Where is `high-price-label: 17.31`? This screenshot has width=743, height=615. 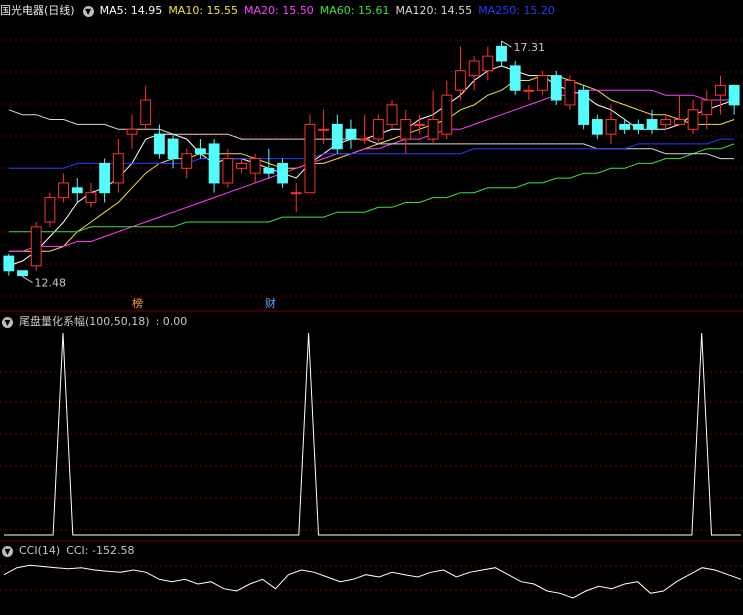
high-price-label: 17.31 is located at coordinates (530, 47).